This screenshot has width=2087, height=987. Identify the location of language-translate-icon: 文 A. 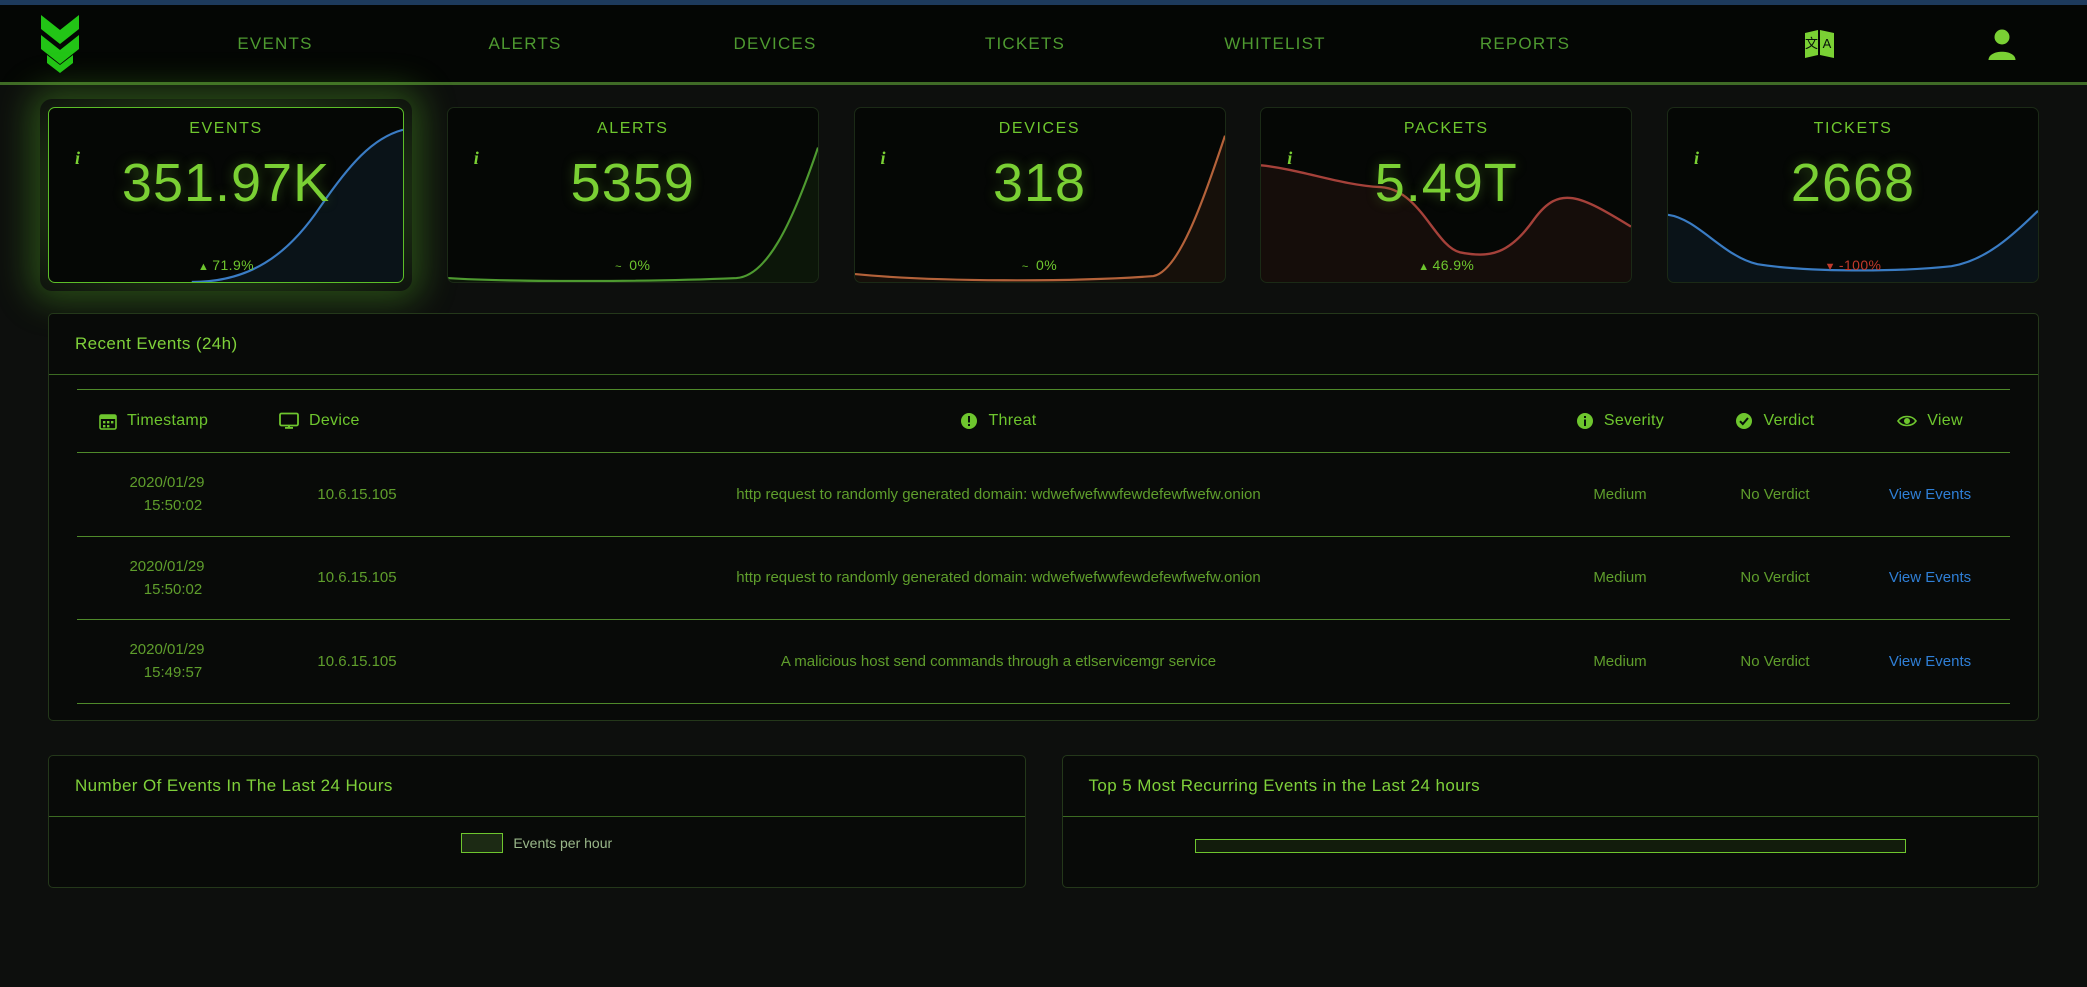
(1820, 44).